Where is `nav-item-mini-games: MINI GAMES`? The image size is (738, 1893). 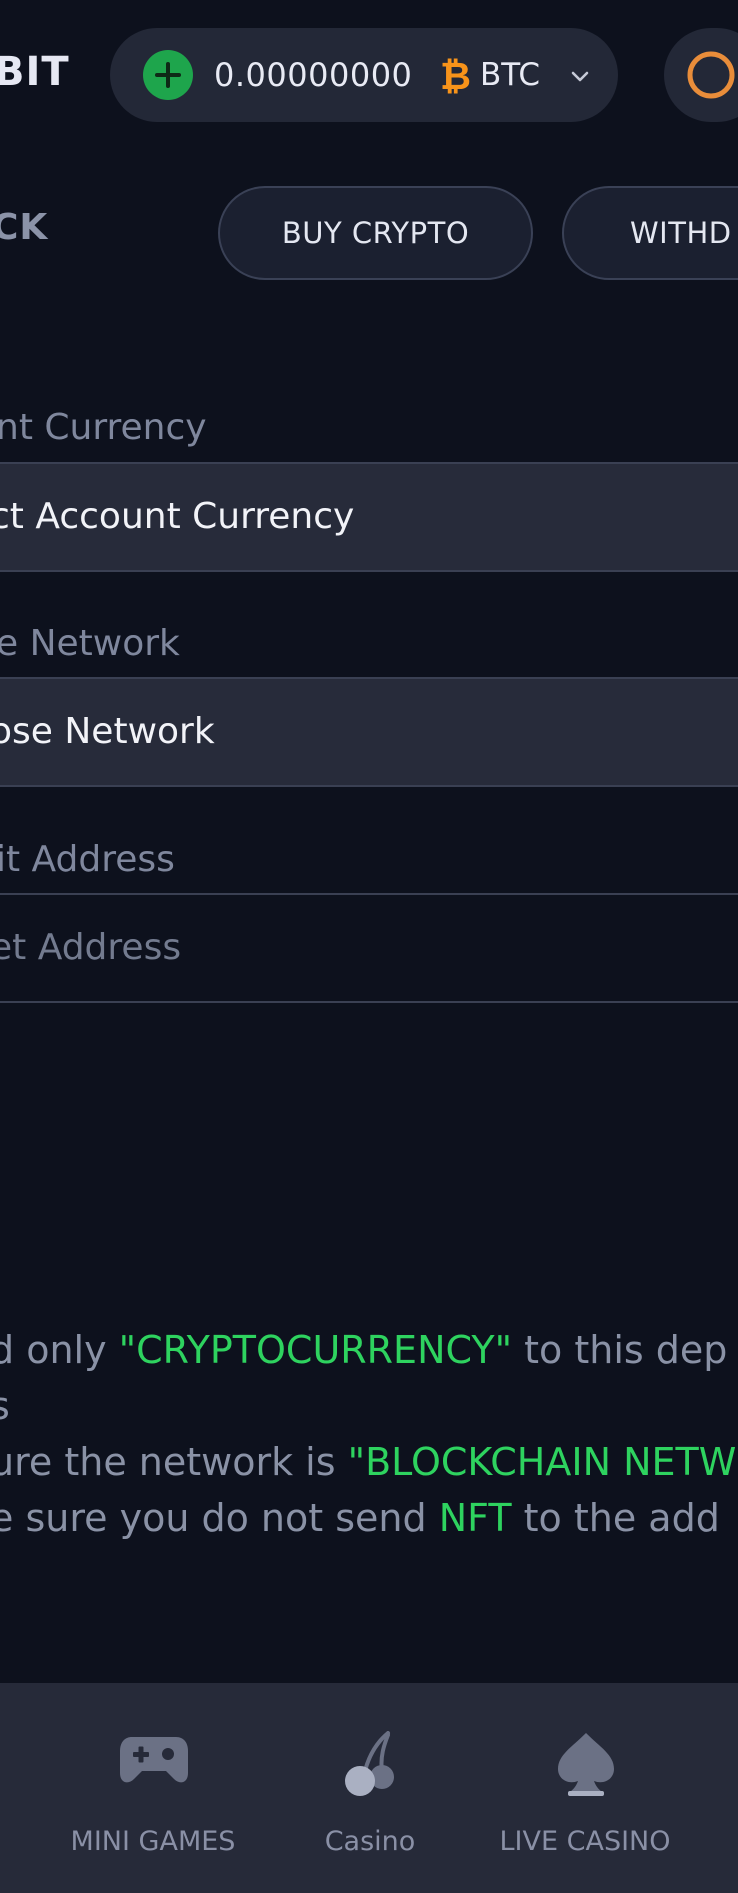
nav-item-mini-games: MINI GAMES is located at coordinates (153, 1788).